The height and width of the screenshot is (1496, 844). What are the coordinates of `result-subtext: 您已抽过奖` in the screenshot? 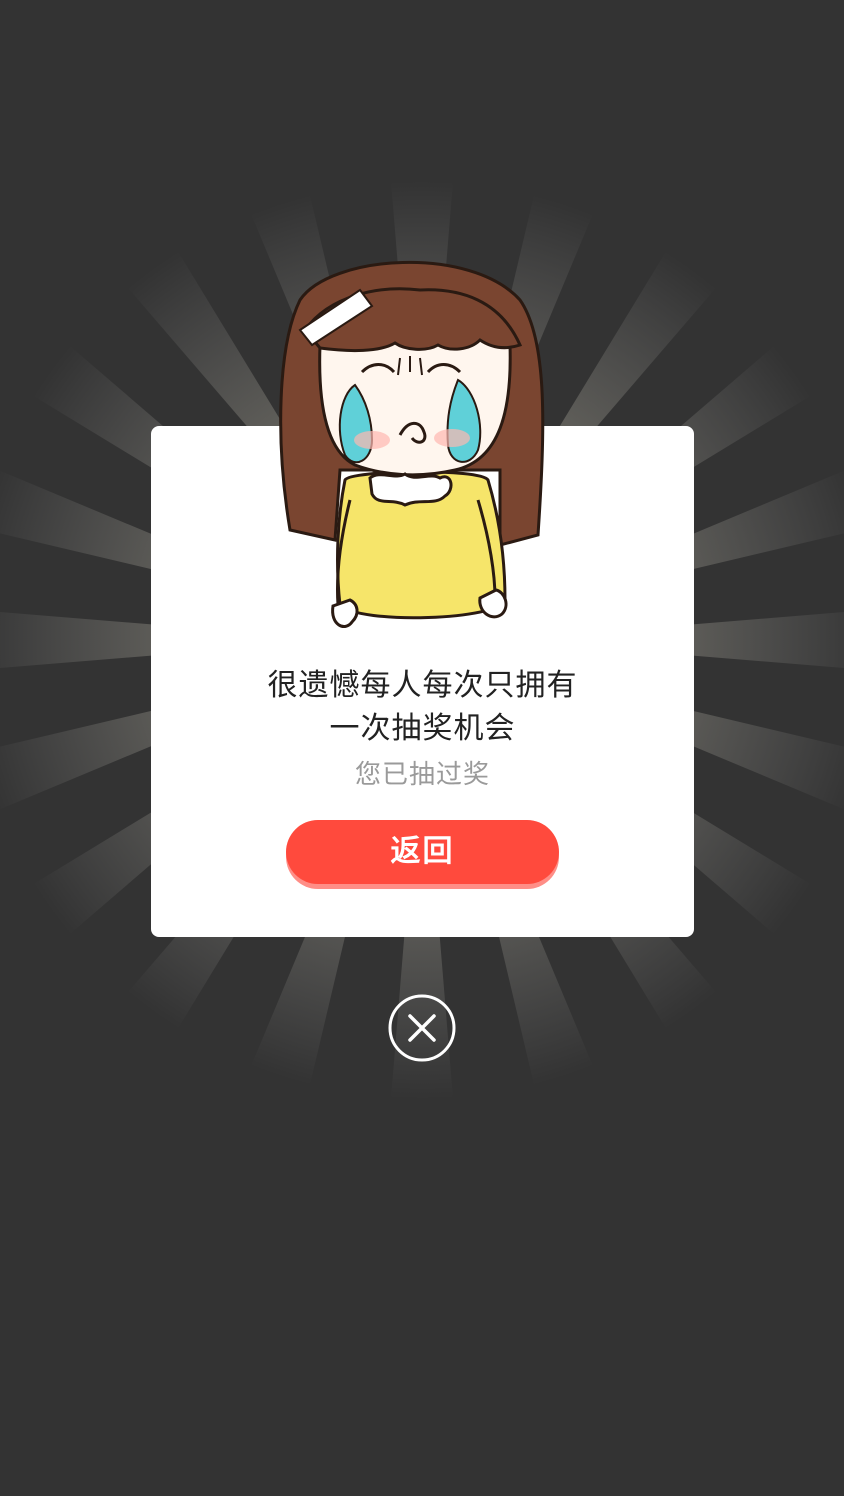 It's located at (422, 775).